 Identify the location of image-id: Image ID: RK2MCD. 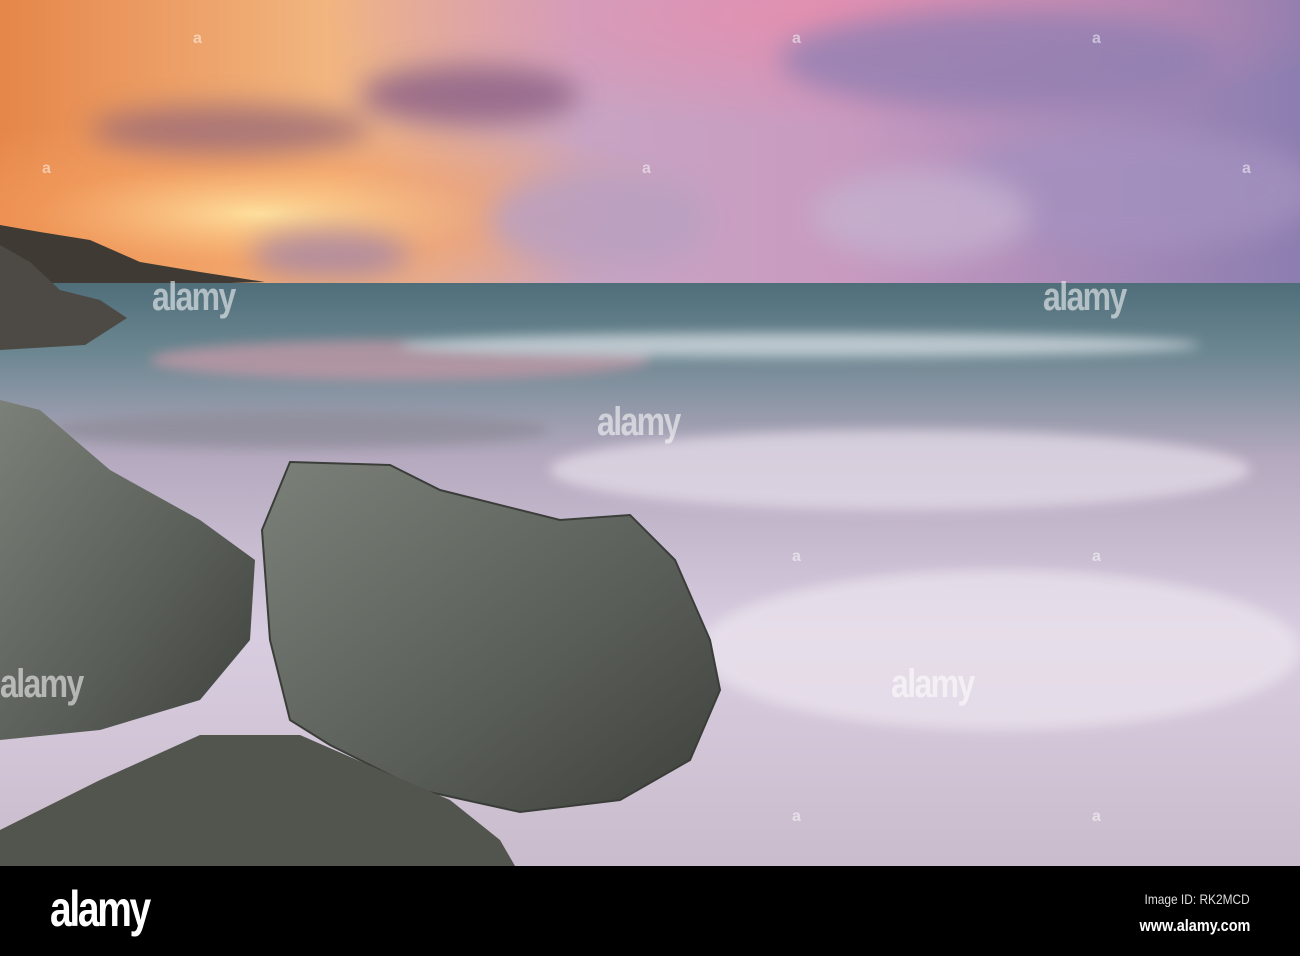
(1197, 899).